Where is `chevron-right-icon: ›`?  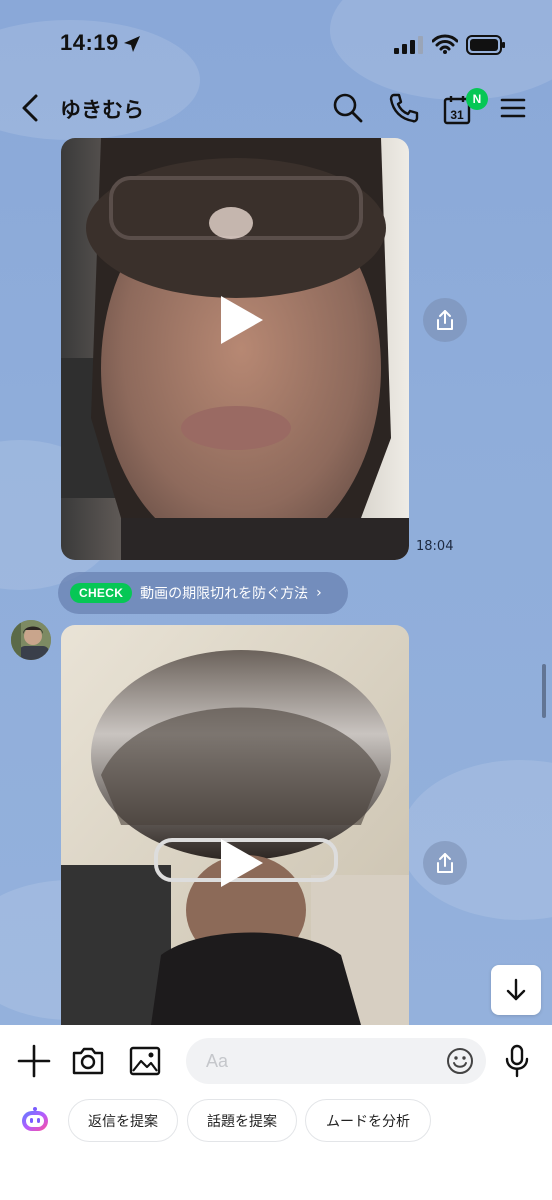 chevron-right-icon: › is located at coordinates (319, 593).